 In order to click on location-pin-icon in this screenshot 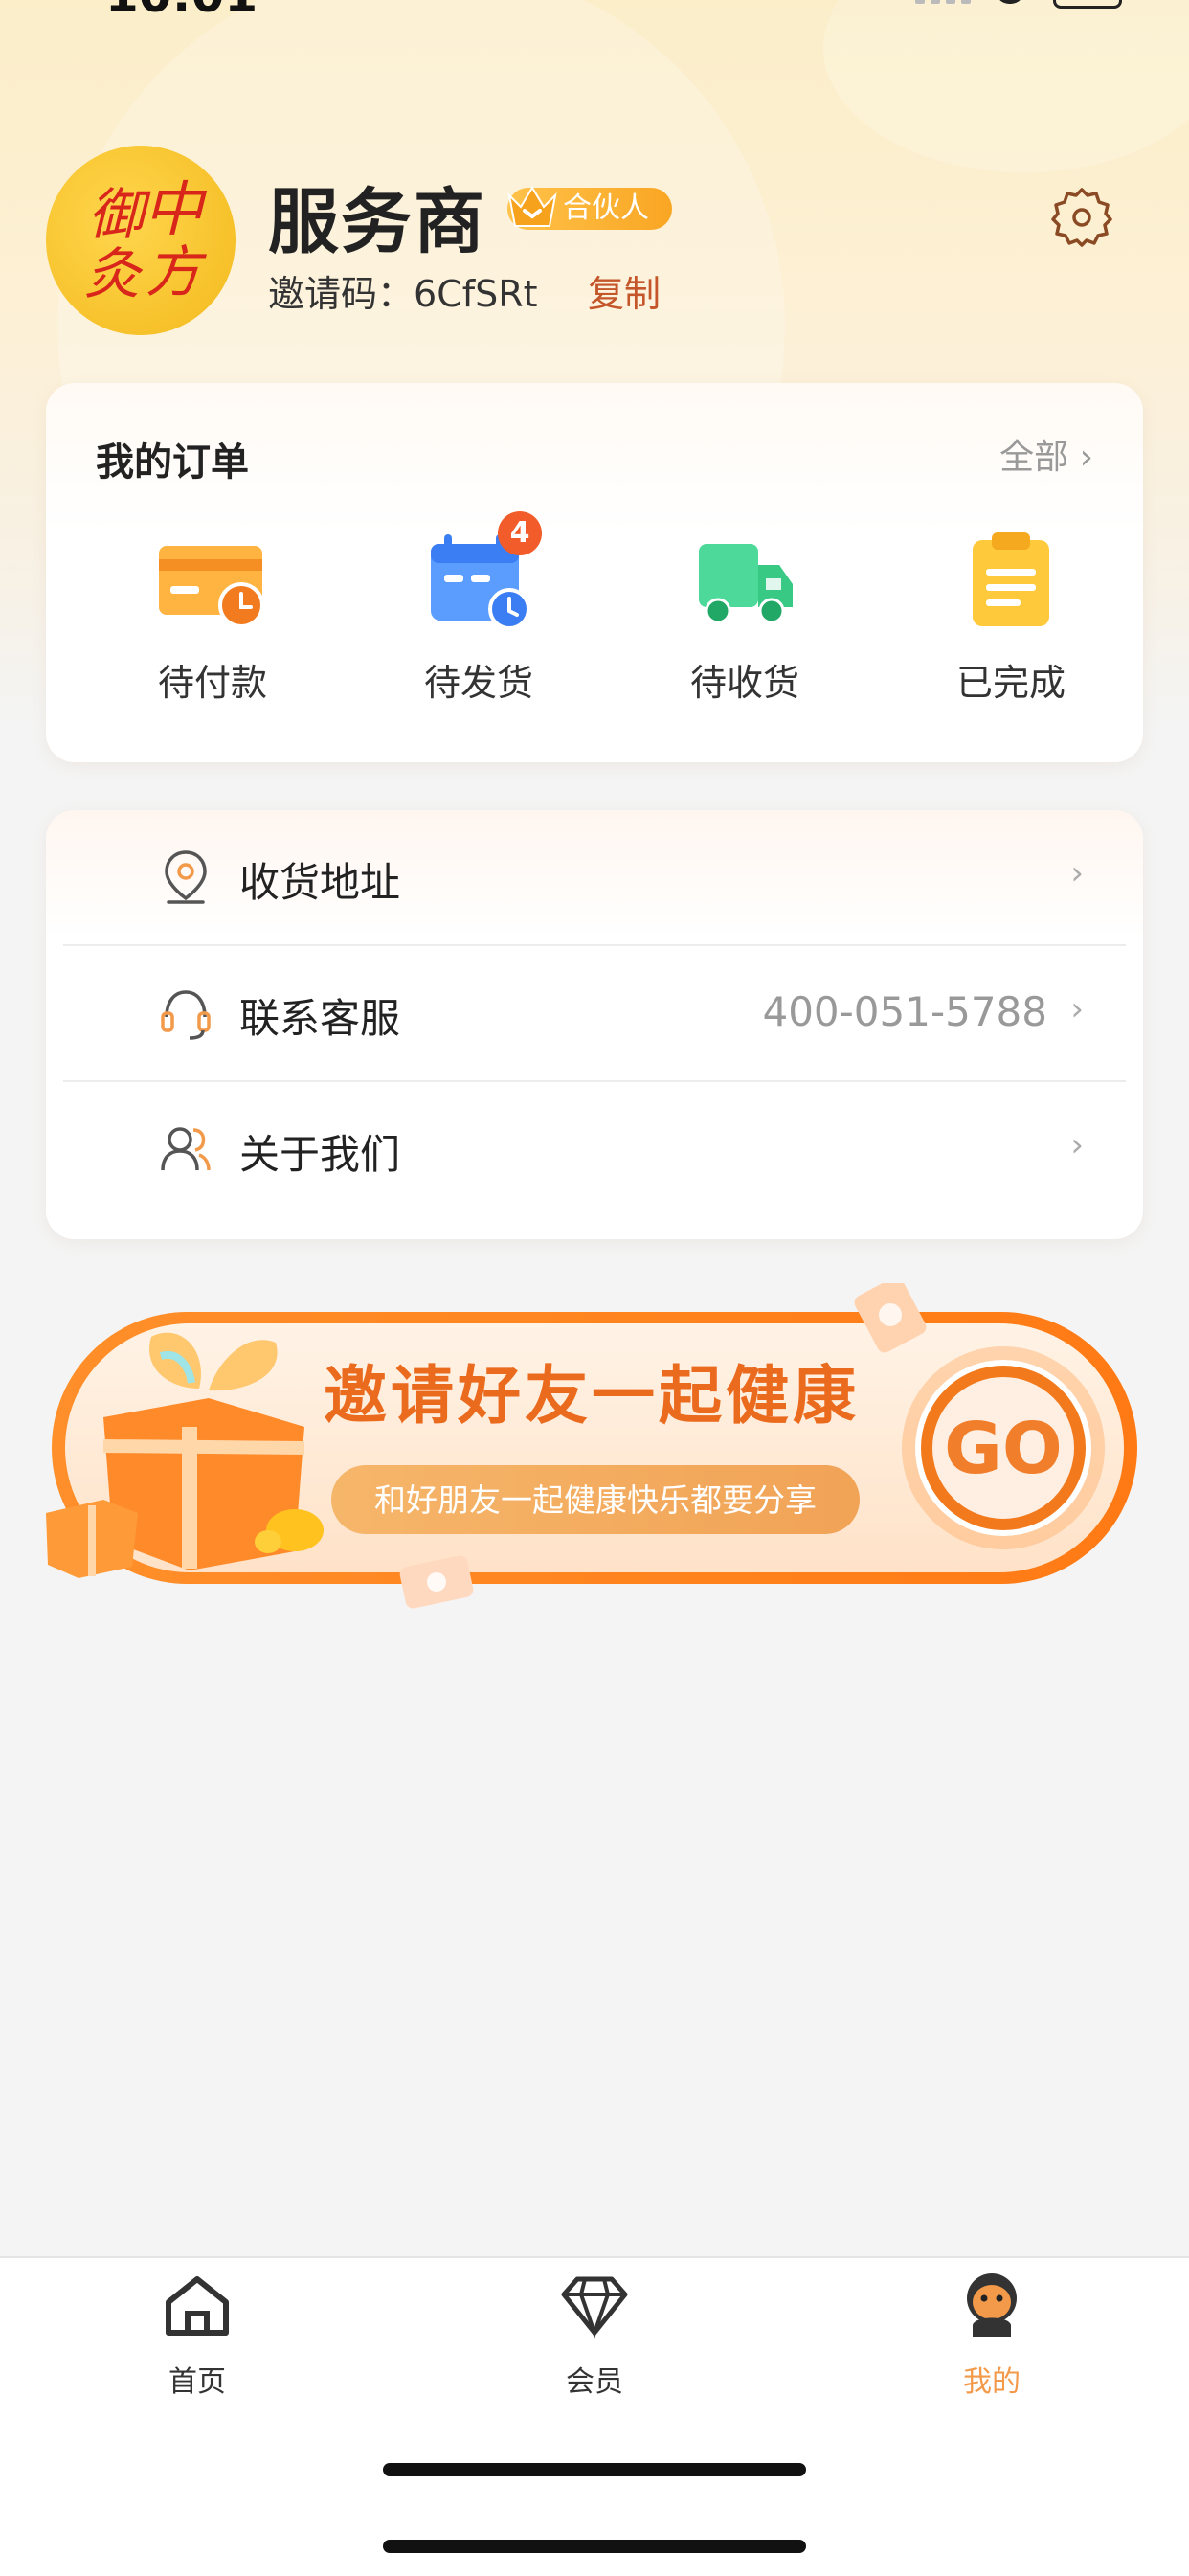, I will do `click(186, 877)`.